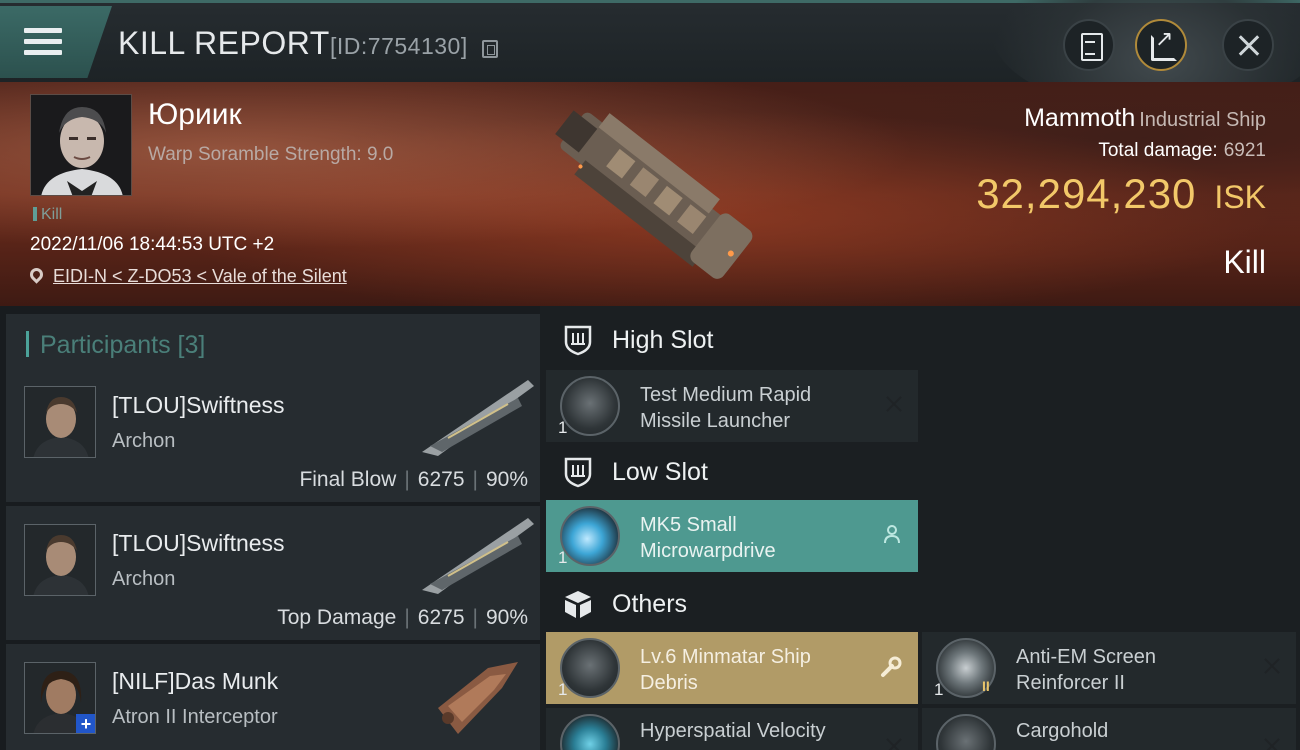 The height and width of the screenshot is (750, 1300). What do you see at coordinates (725, 670) in the screenshot?
I see `module-name: Lv.6 Minmatar Ship Debris` at bounding box center [725, 670].